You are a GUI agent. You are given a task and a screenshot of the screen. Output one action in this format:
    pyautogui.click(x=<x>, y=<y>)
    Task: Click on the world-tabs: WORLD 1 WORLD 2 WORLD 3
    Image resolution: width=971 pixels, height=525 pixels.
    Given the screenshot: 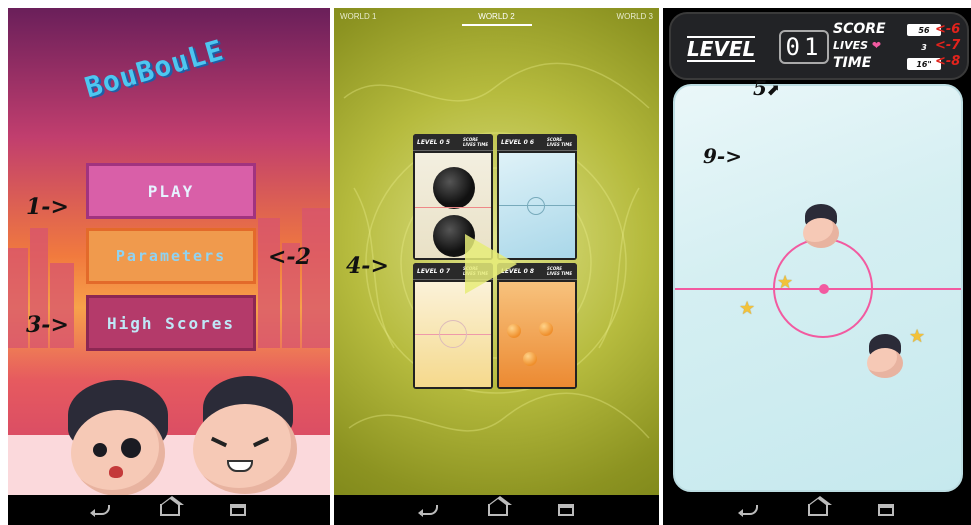 What is the action you would take?
    pyautogui.click(x=496, y=19)
    